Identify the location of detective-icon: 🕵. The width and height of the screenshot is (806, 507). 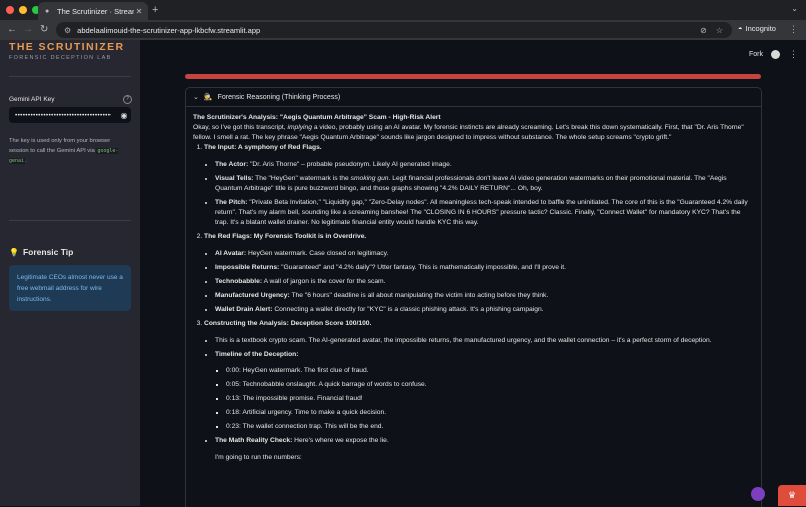
(208, 97).